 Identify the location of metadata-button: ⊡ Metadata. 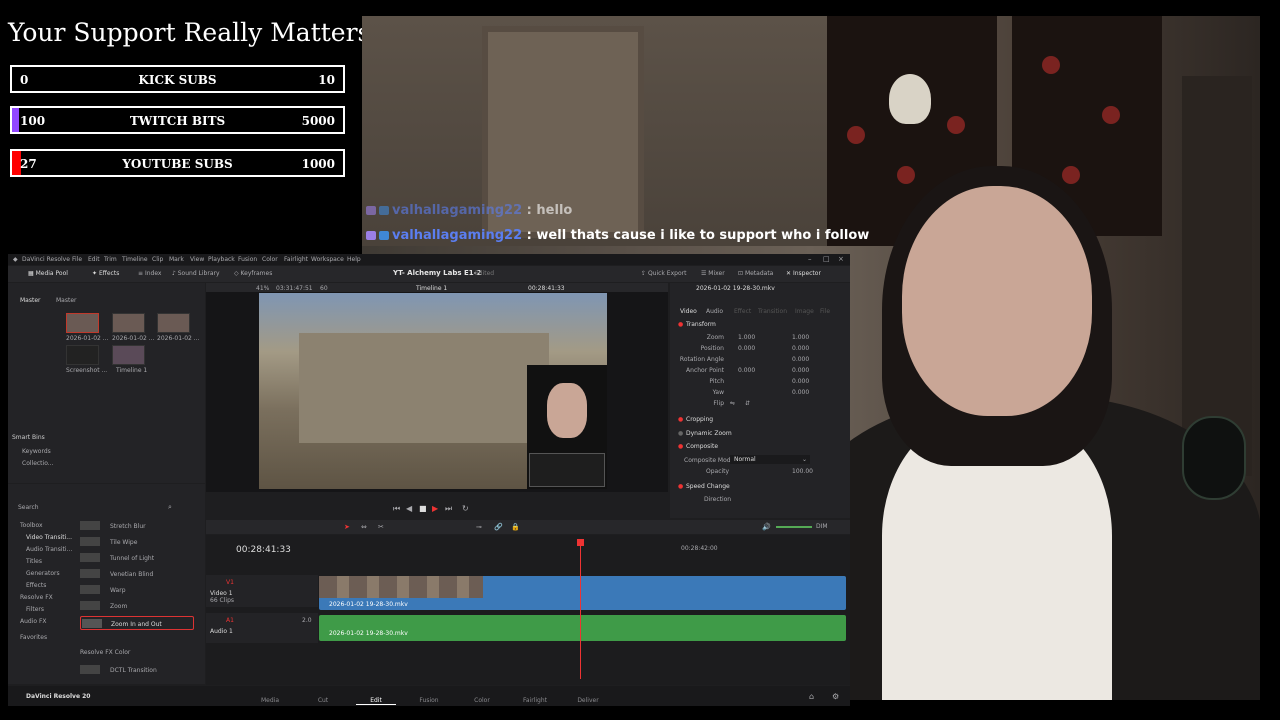
(755, 273).